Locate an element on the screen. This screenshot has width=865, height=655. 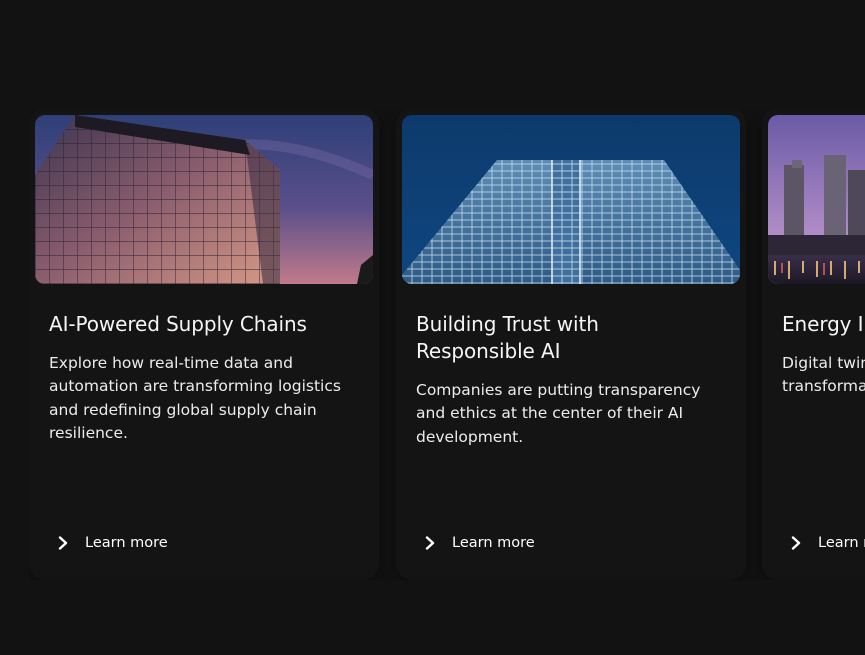
card-title: Energy Innovation is located at coordinates (823, 324).